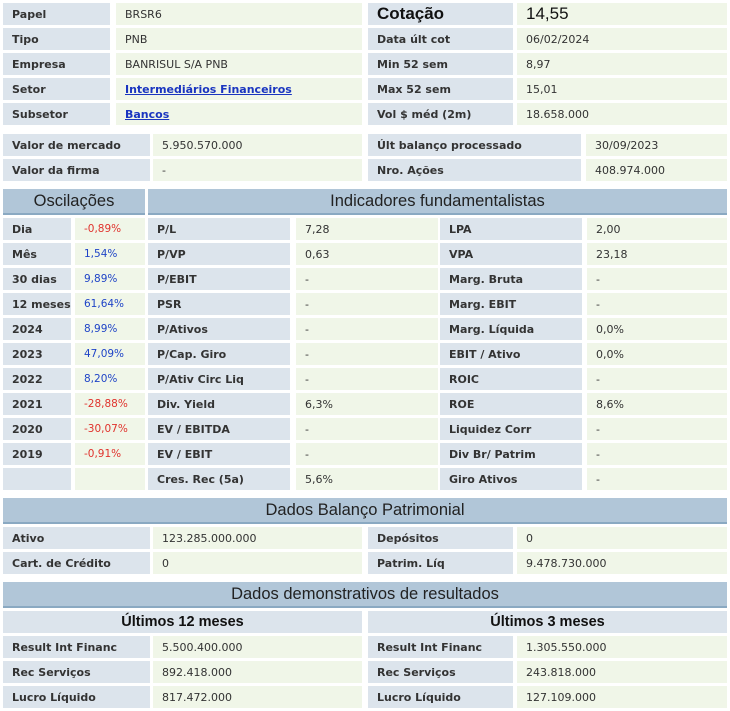 The image size is (730, 711). I want to click on vol-label: Vol $ méd (2m), so click(440, 114).